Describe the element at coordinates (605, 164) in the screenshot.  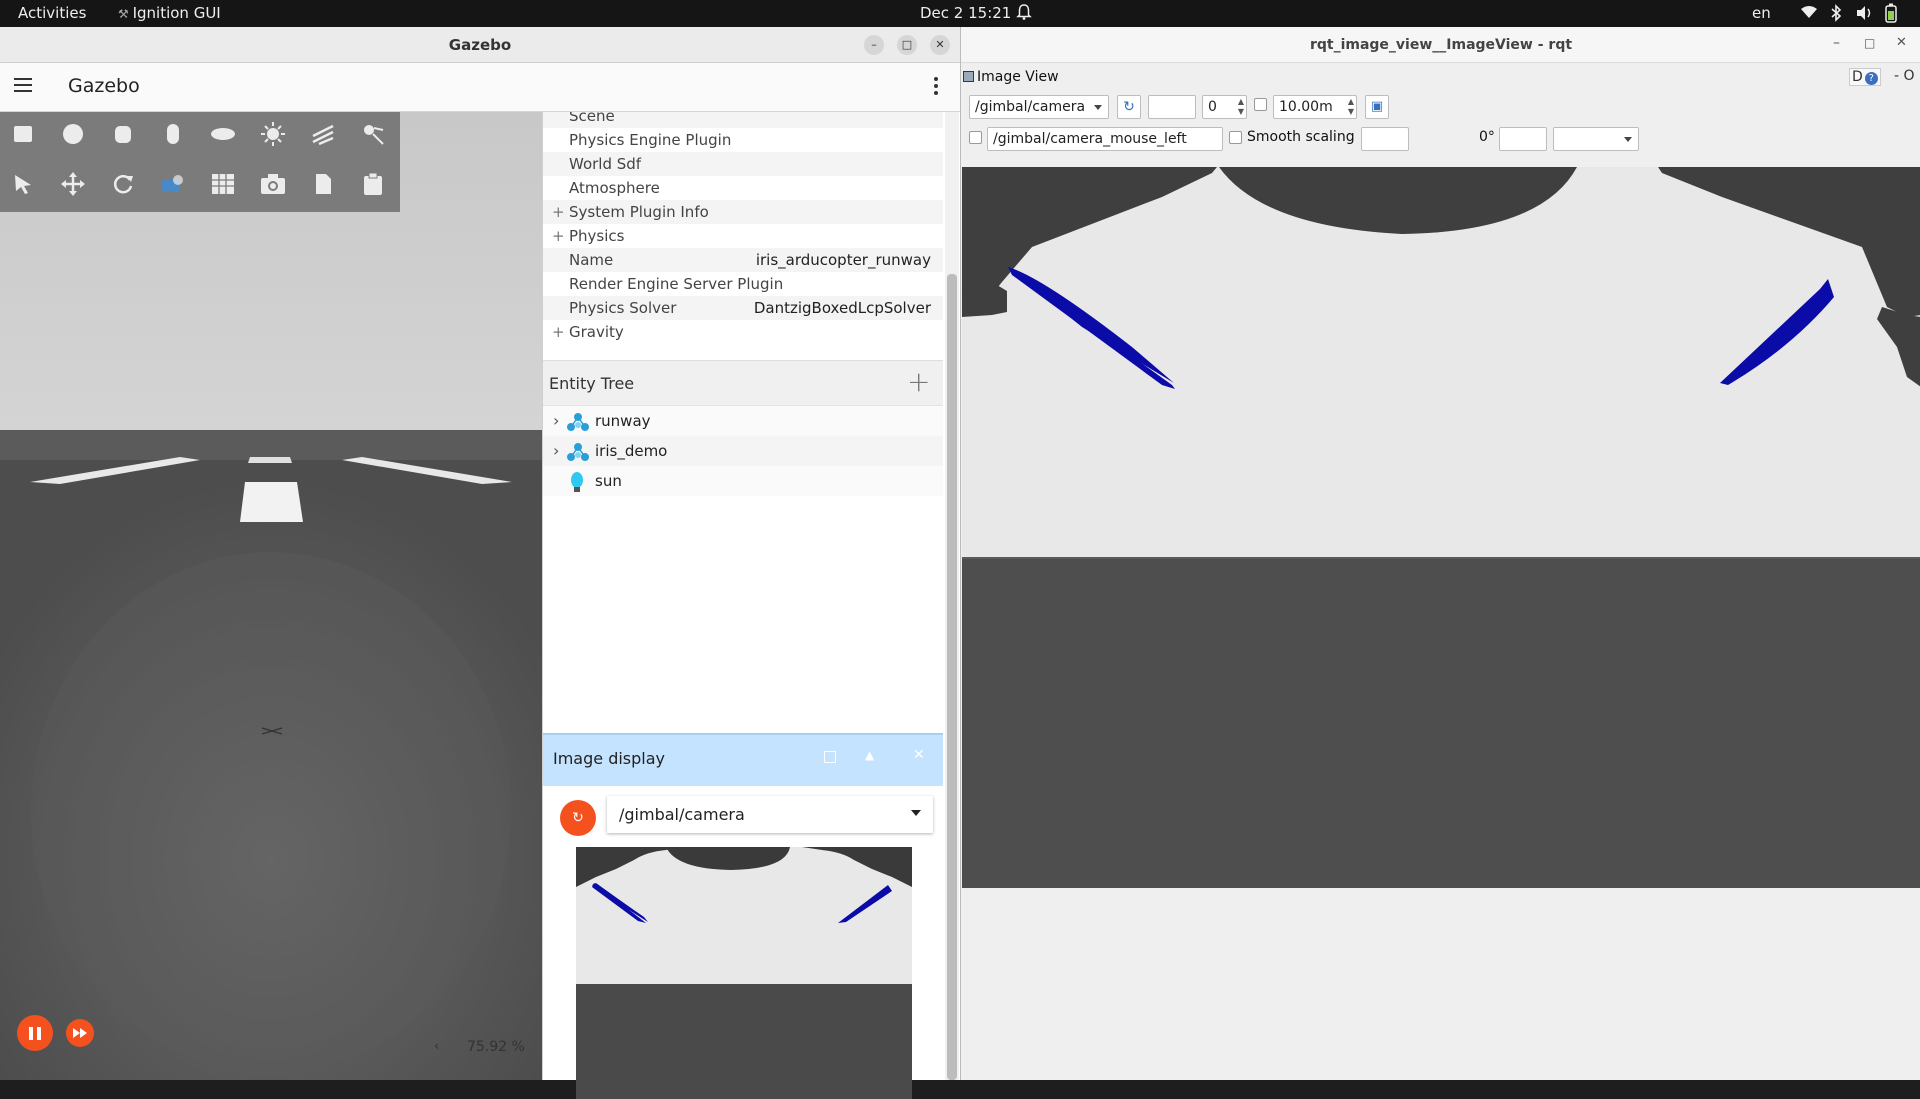
I see `component-label: World Sdf` at that location.